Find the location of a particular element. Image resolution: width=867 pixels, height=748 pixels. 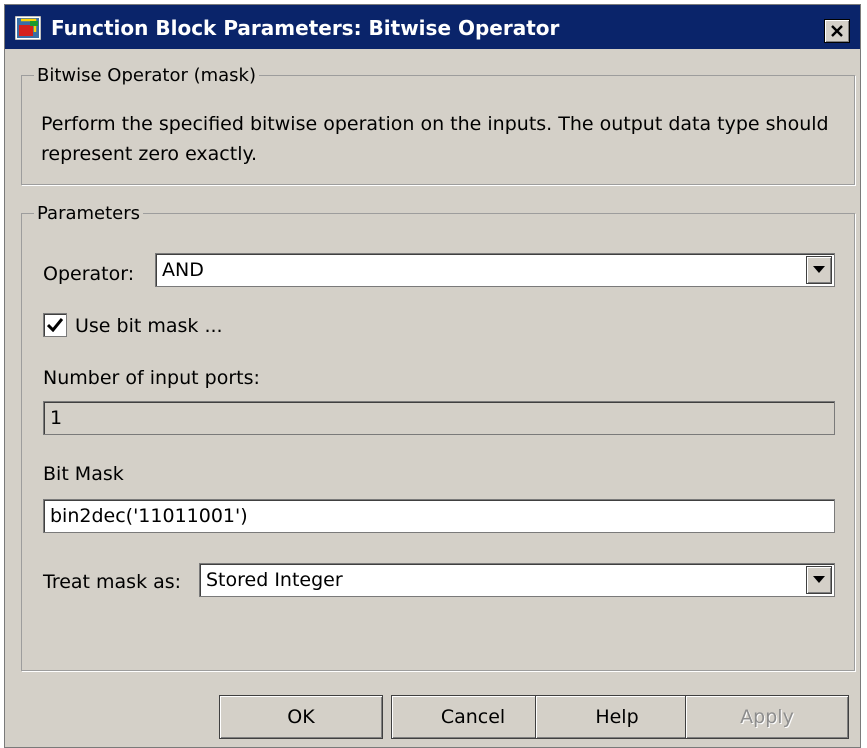

close-button is located at coordinates (837, 31).